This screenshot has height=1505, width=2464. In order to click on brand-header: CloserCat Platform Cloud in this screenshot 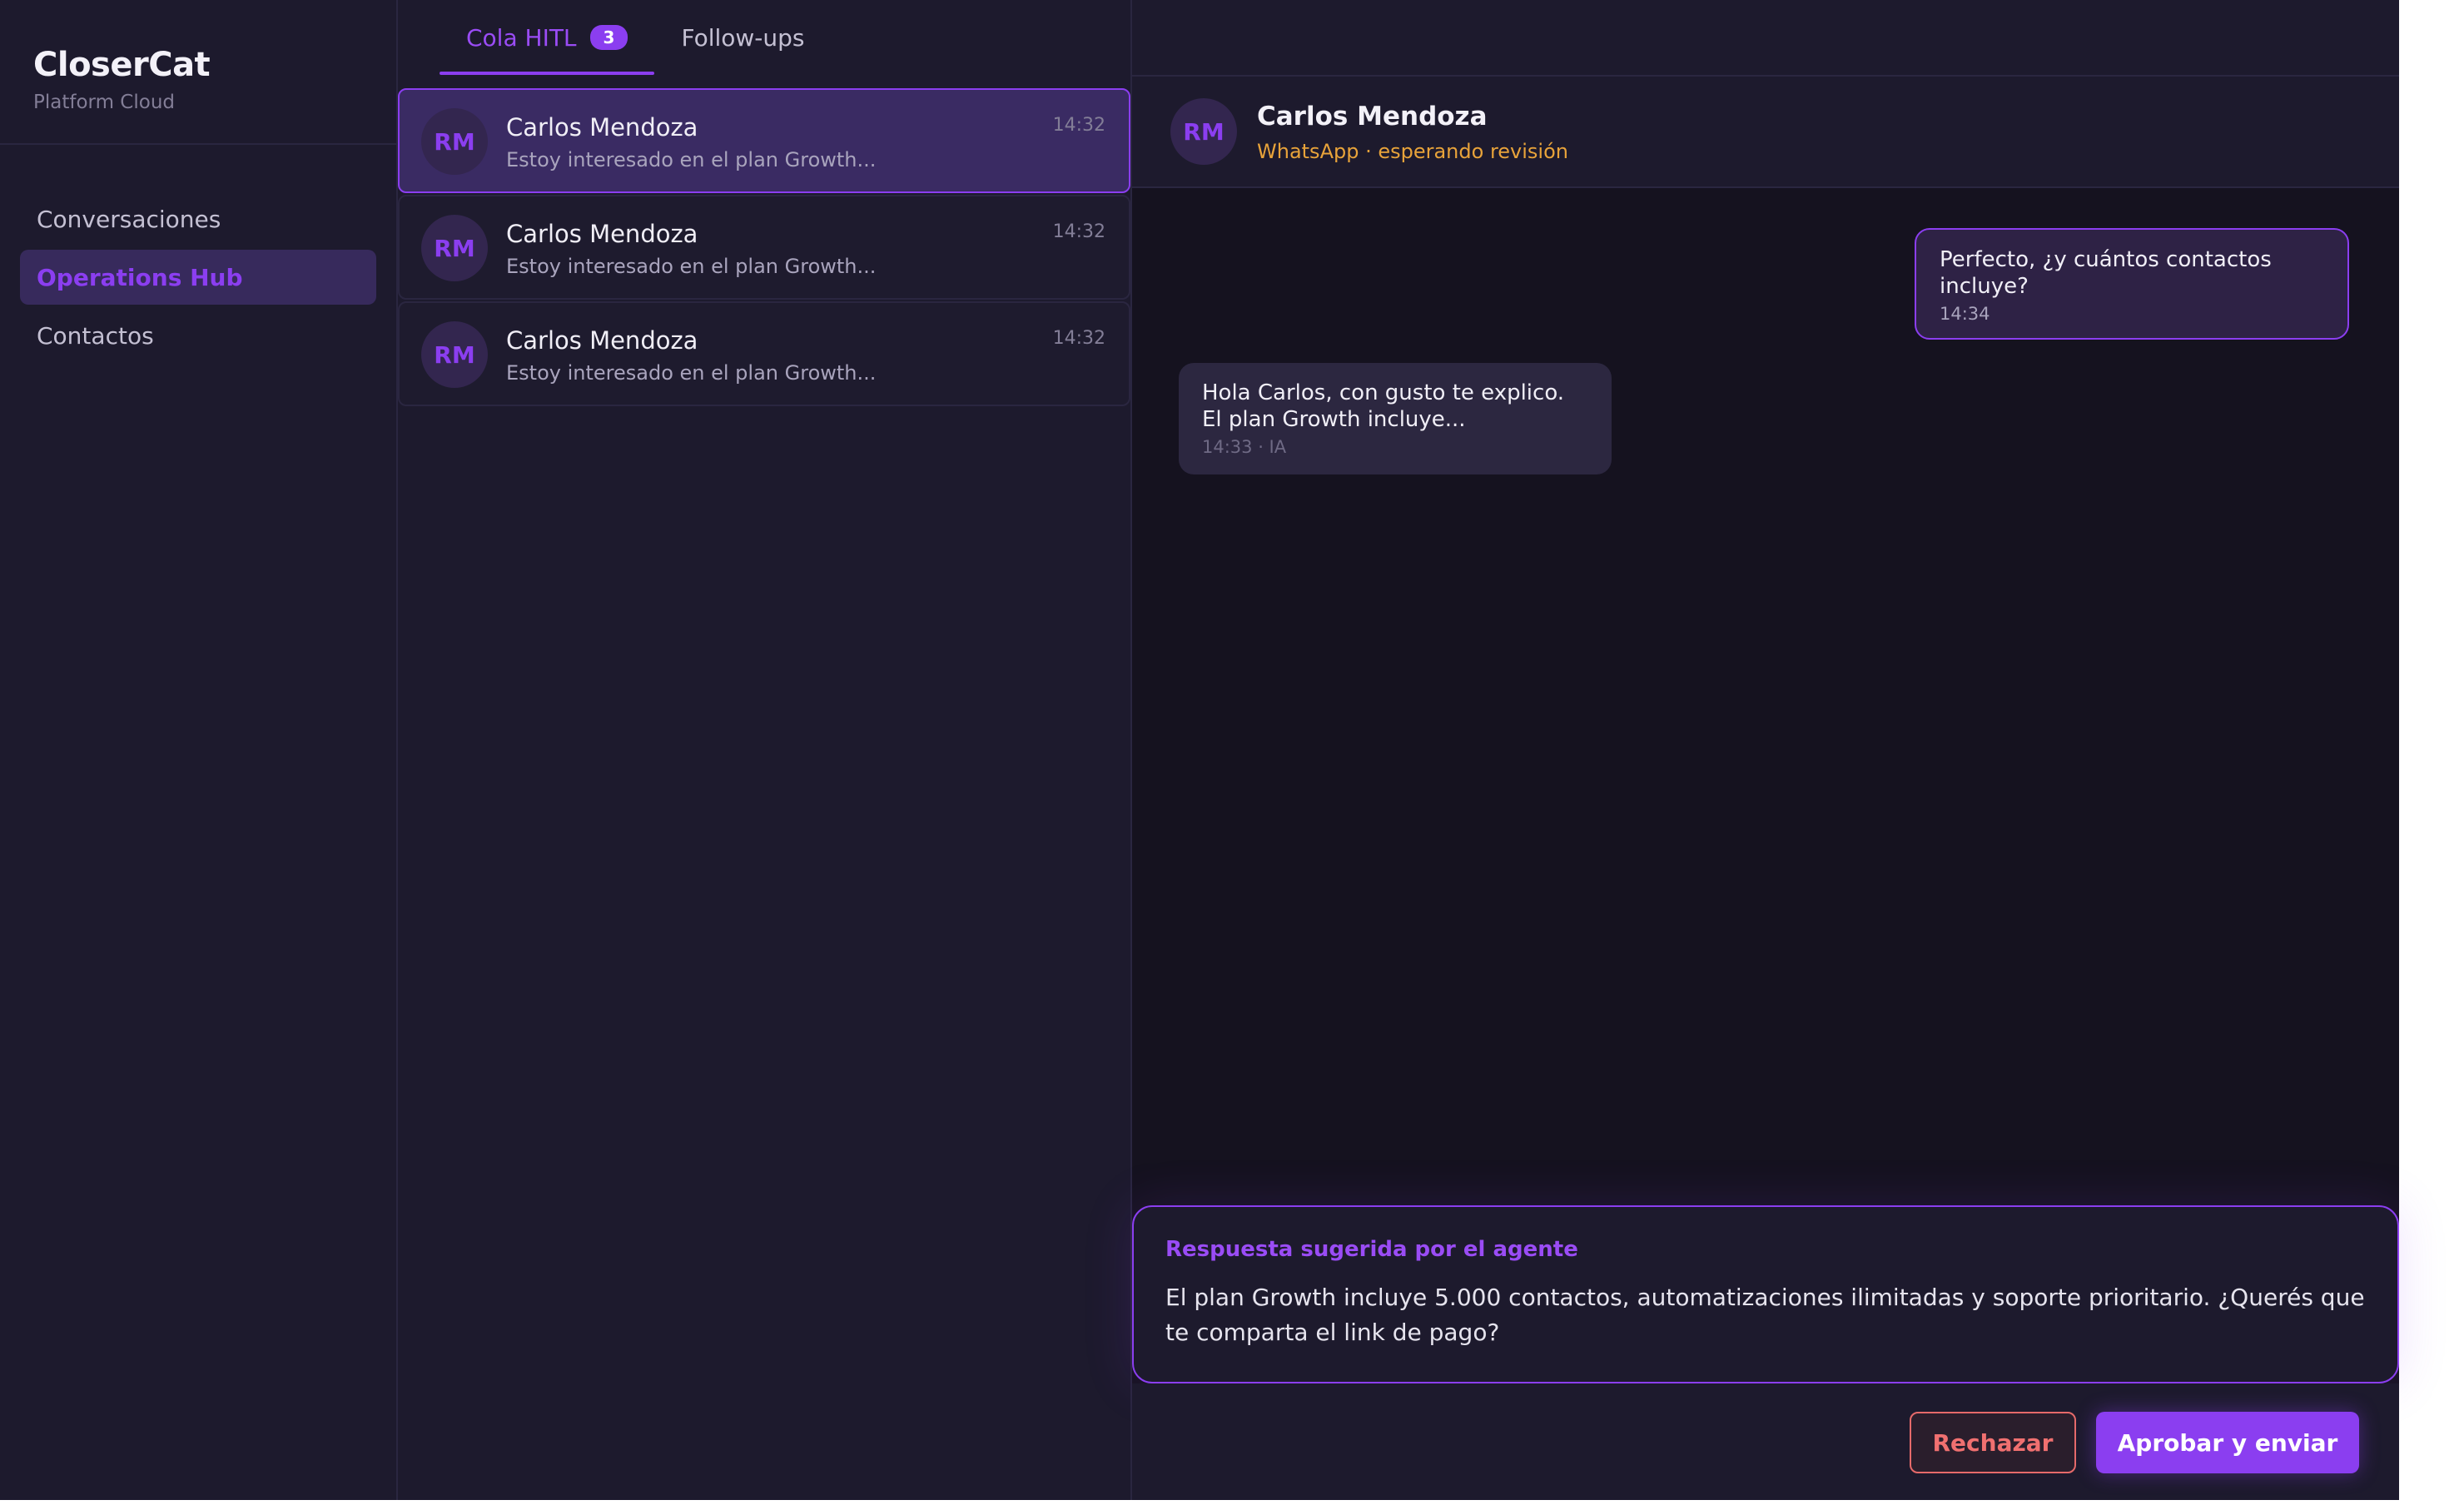, I will do `click(198, 72)`.